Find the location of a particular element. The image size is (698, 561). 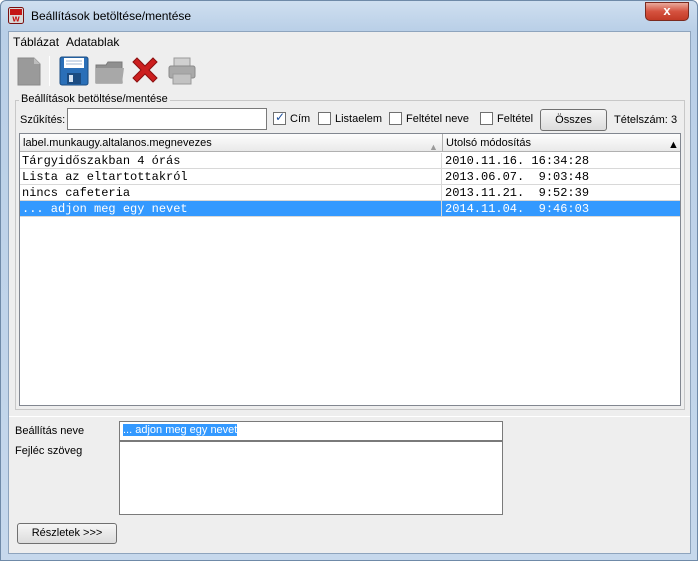

print-icon is located at coordinates (182, 71).